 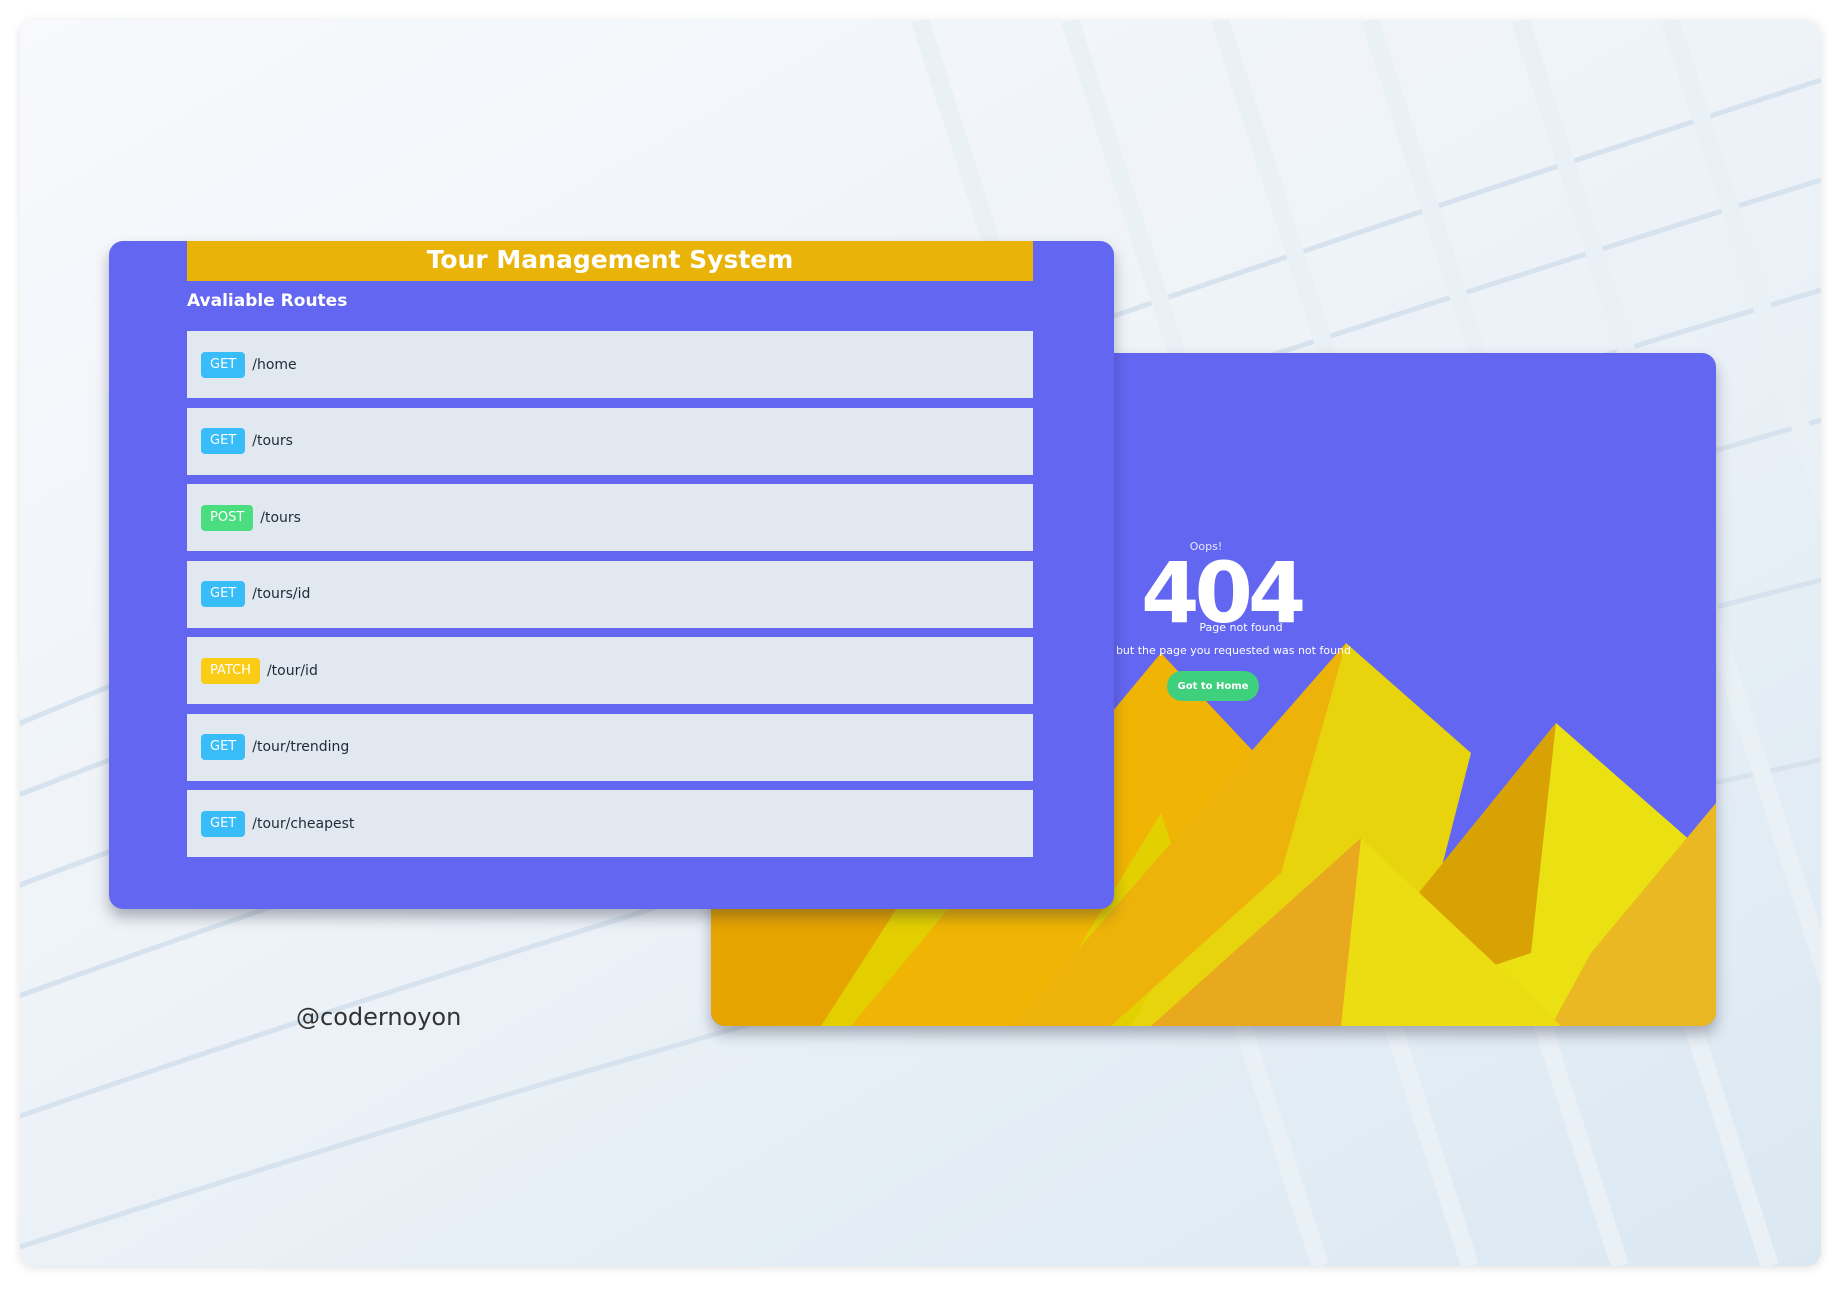 What do you see at coordinates (303, 823) in the screenshot?
I see `route-path: /tour/cheapest` at bounding box center [303, 823].